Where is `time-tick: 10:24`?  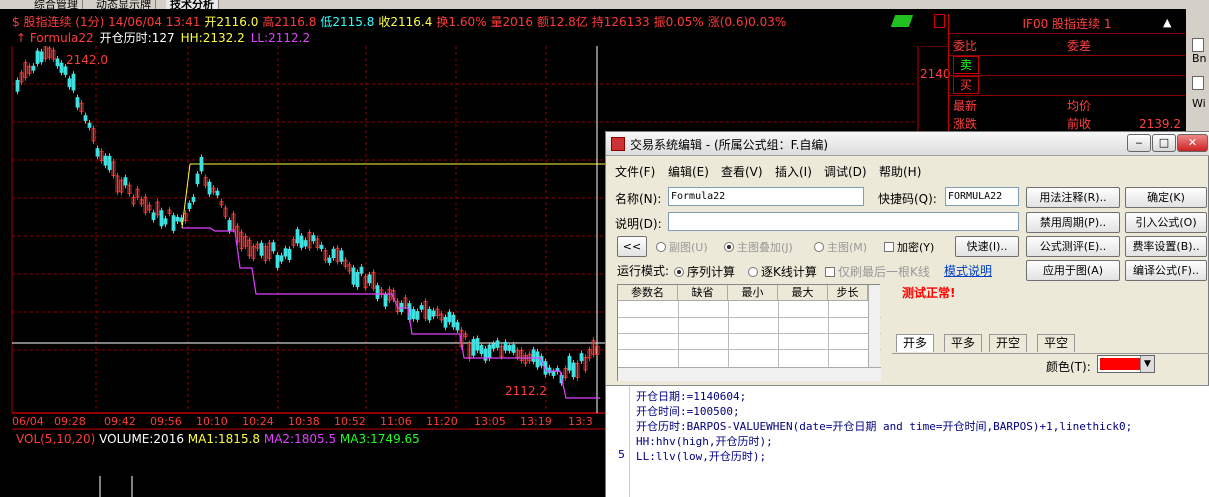 time-tick: 10:24 is located at coordinates (258, 421).